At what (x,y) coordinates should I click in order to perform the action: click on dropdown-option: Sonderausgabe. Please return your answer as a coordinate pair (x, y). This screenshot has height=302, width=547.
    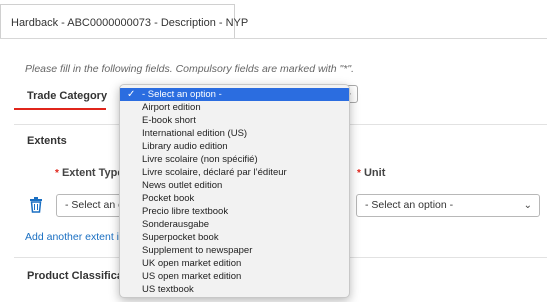
    Looking at the image, I should click on (234, 224).